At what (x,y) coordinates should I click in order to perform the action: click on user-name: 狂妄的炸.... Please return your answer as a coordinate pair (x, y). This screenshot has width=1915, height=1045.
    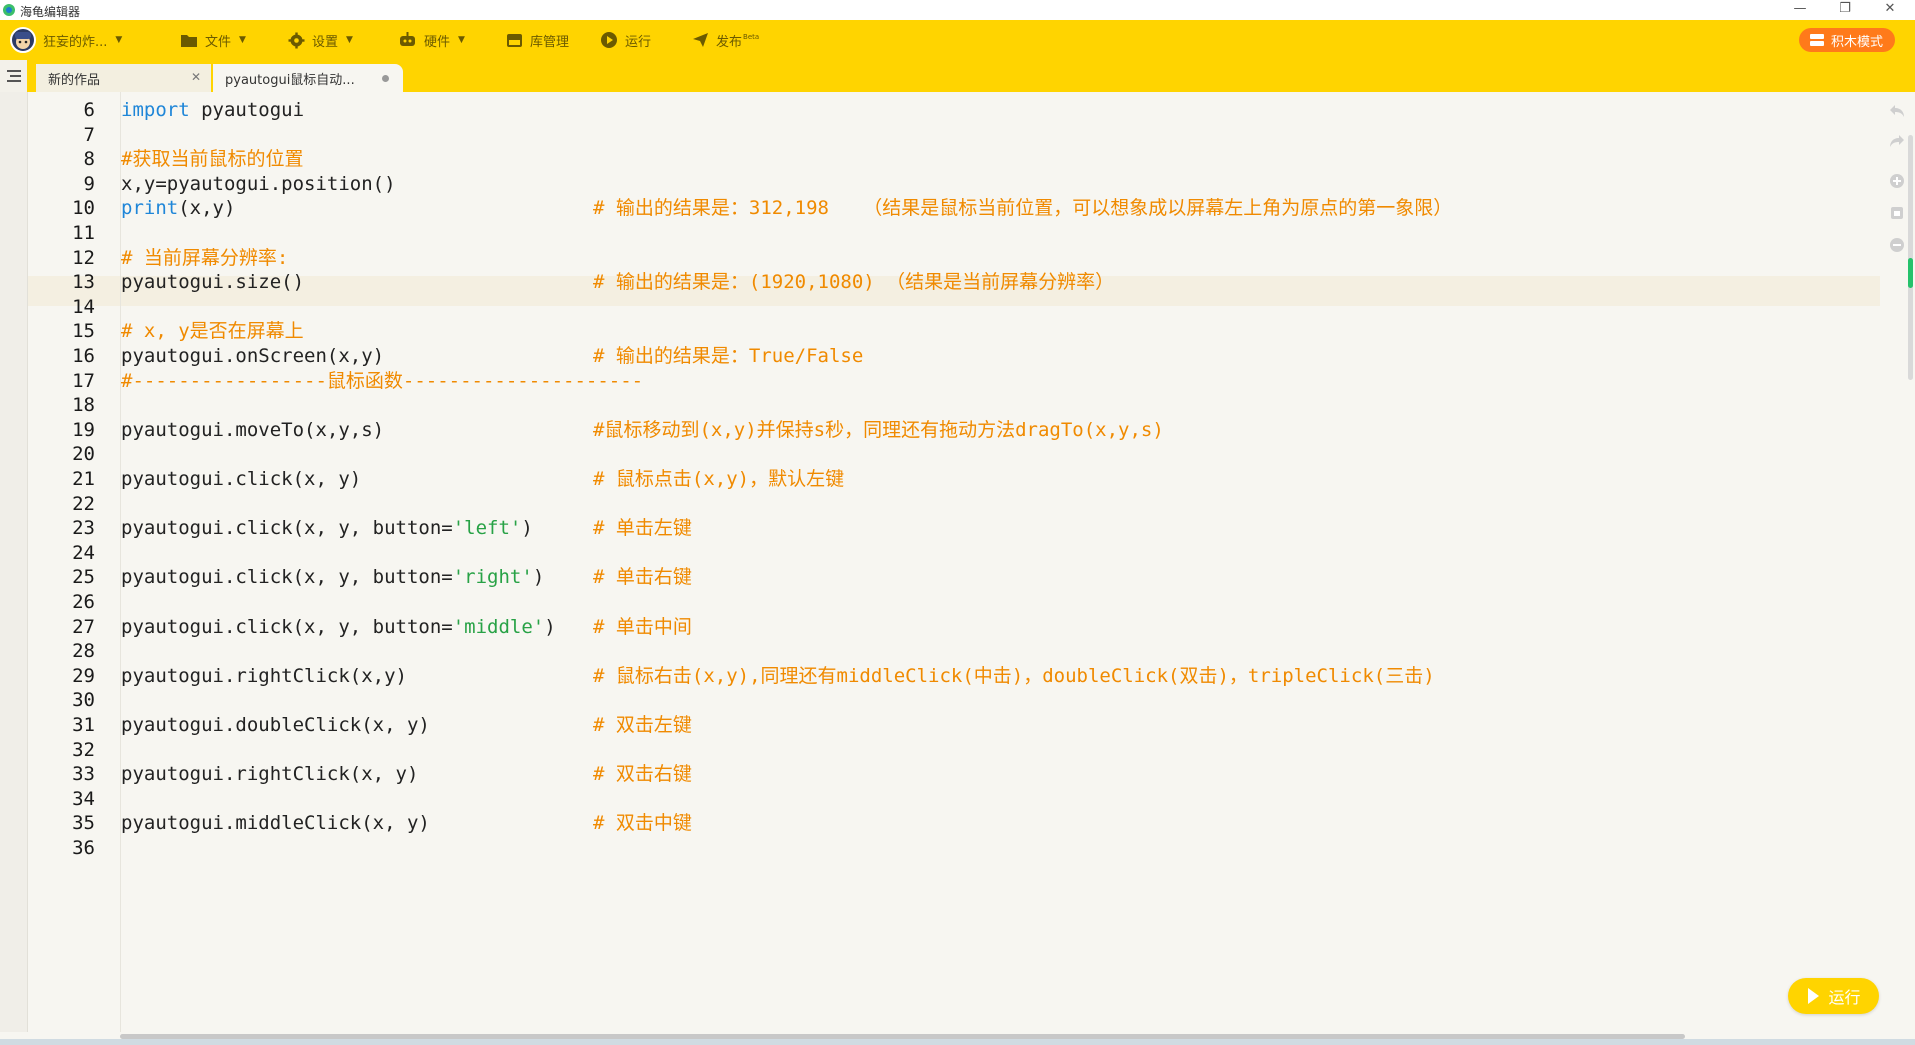
    Looking at the image, I should click on (75, 42).